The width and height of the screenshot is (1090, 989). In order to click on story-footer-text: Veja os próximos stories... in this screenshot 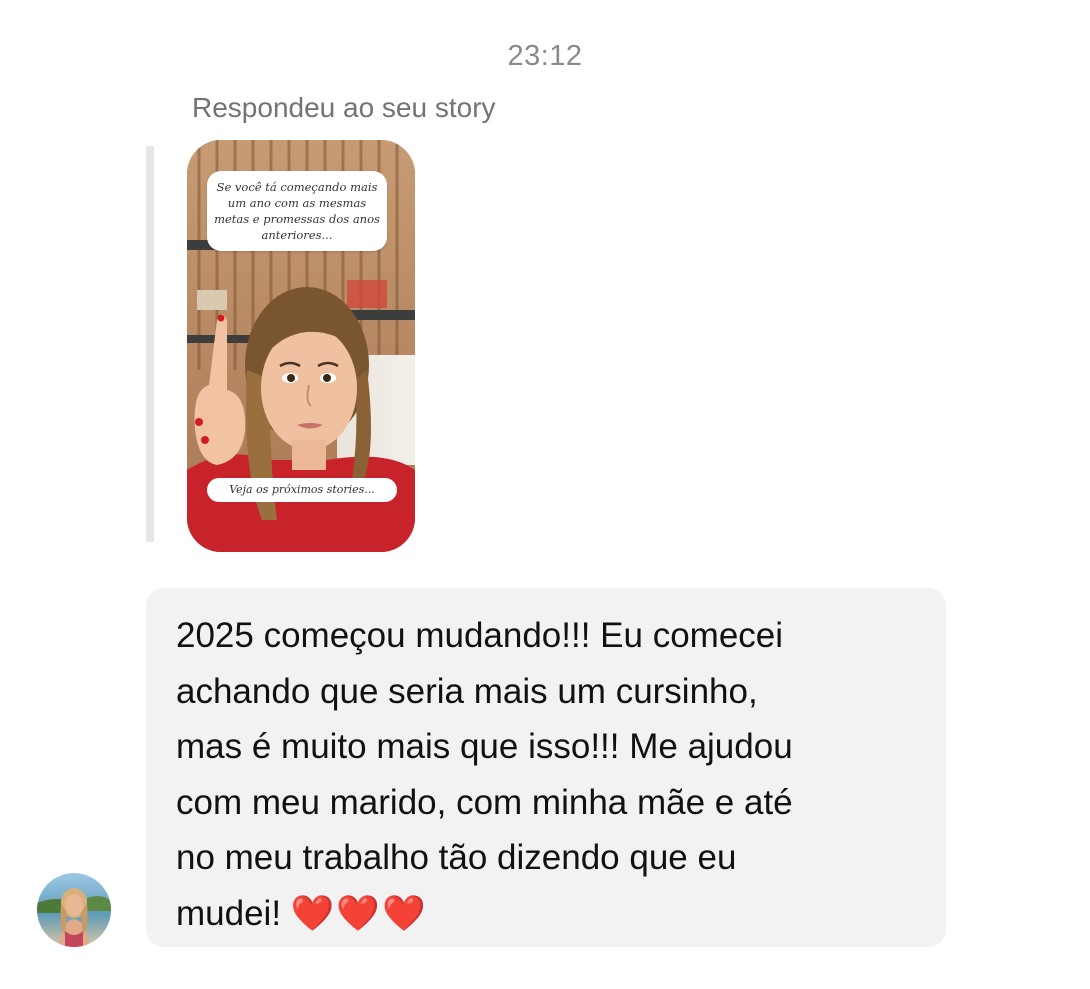, I will do `click(302, 490)`.